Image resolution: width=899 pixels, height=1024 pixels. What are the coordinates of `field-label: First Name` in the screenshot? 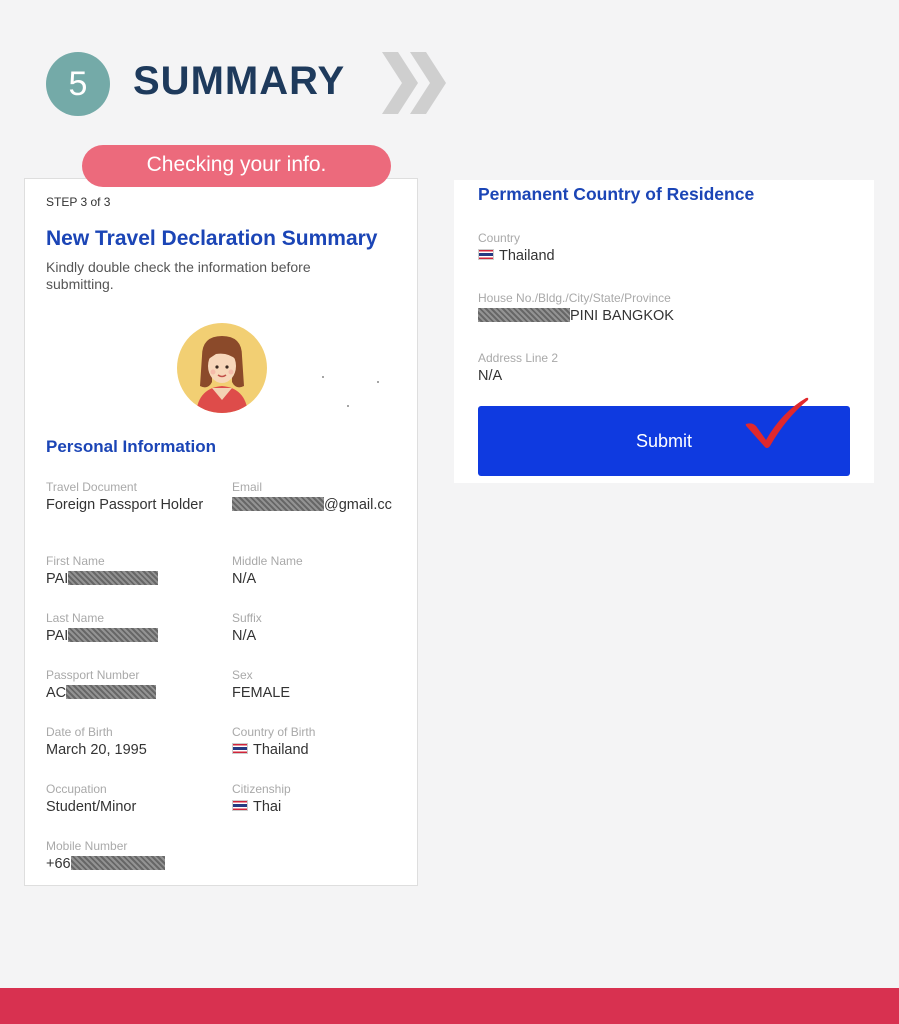 It's located at (75, 561).